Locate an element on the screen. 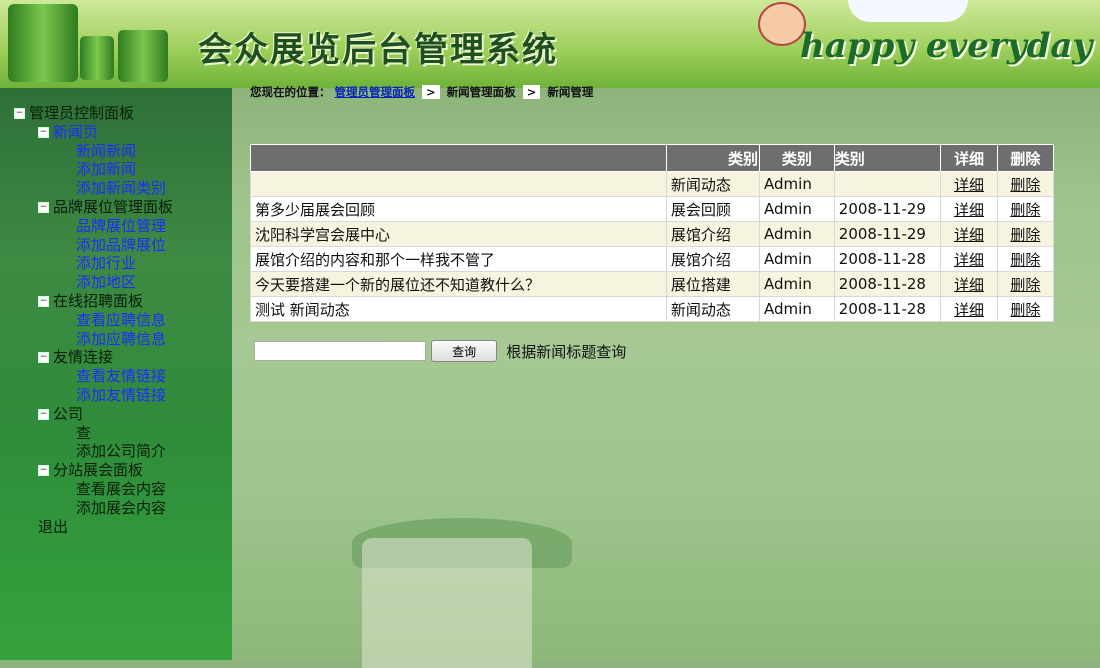 The width and height of the screenshot is (1100, 668). sidebar-item-0-1: 添加新闻 is located at coordinates (93, 169).